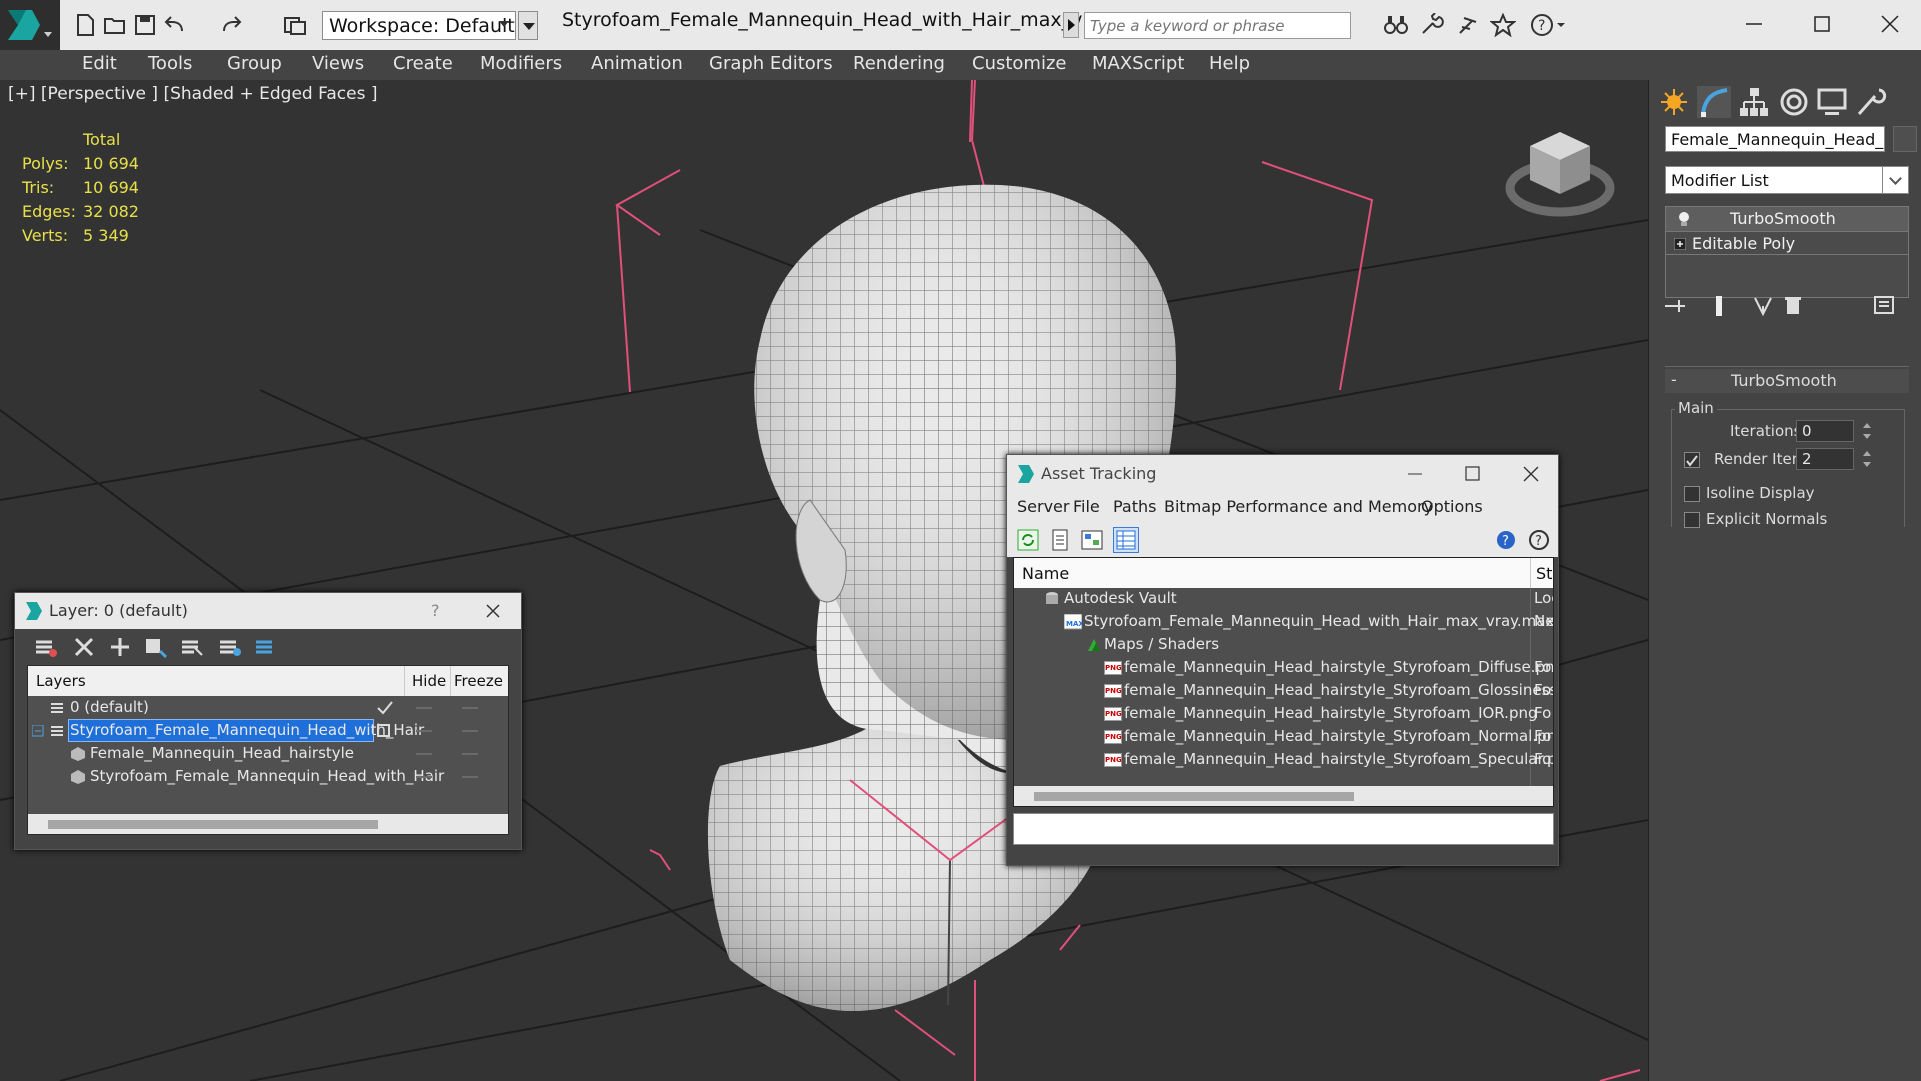 This screenshot has height=1081, width=1921. Describe the element at coordinates (46, 647) in the screenshot. I see `layer-toggle-icon` at that location.